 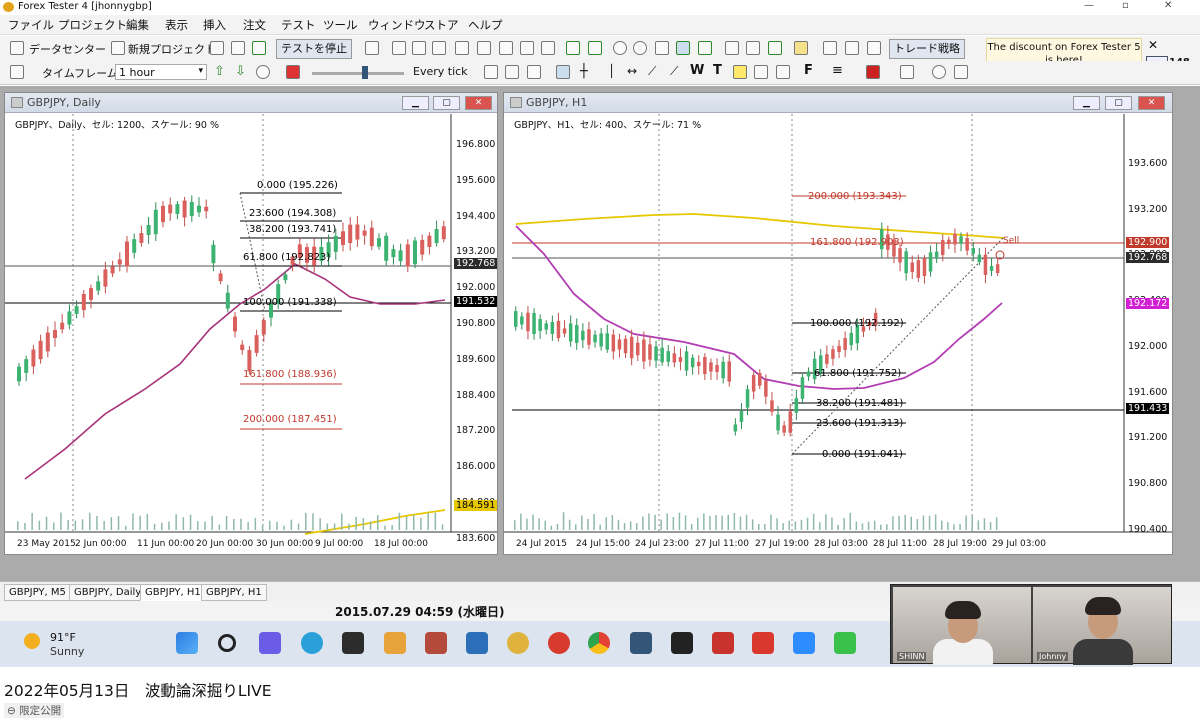 I want to click on minimize-button: —, so click(x=1089, y=5).